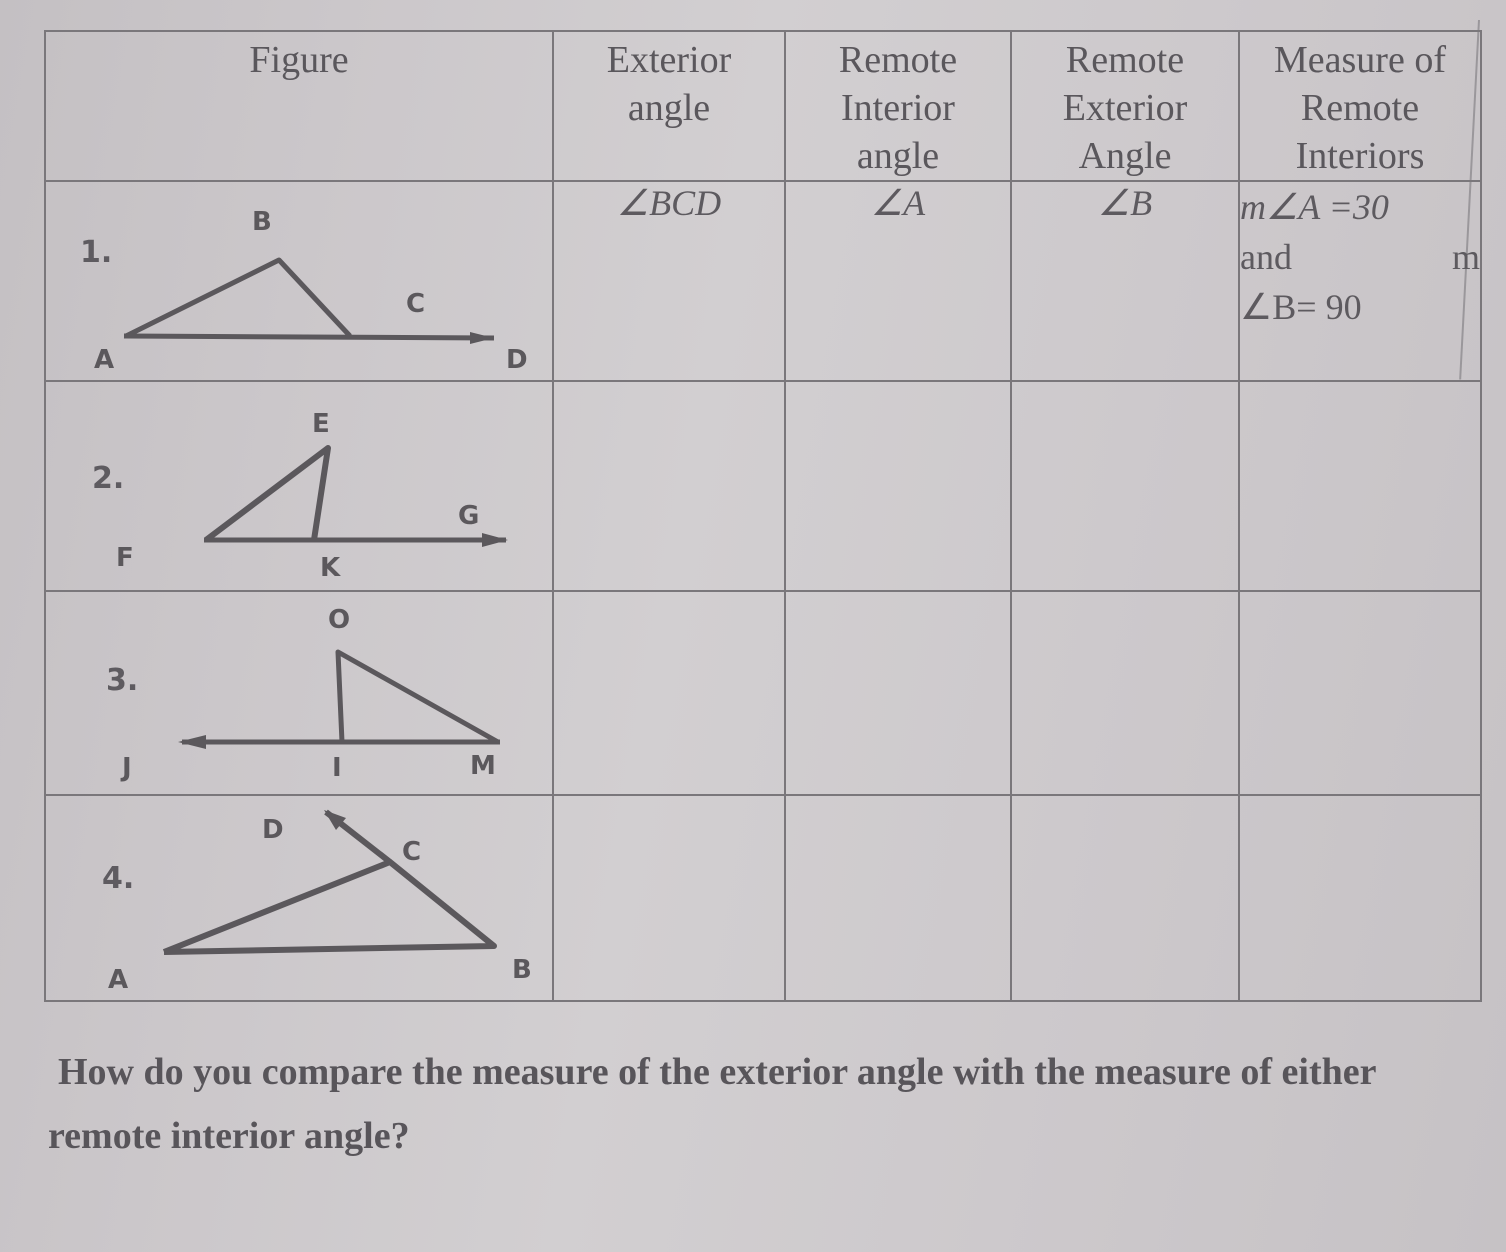 This screenshot has height=1252, width=1506. Describe the element at coordinates (1465, 257) in the screenshot. I see `measure-m: m` at that location.